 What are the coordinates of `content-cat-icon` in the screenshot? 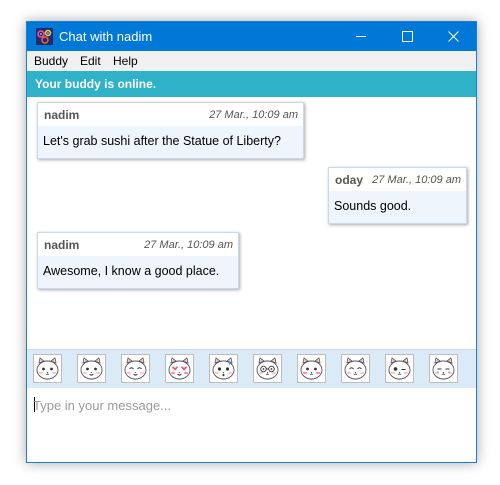 It's located at (355, 368).